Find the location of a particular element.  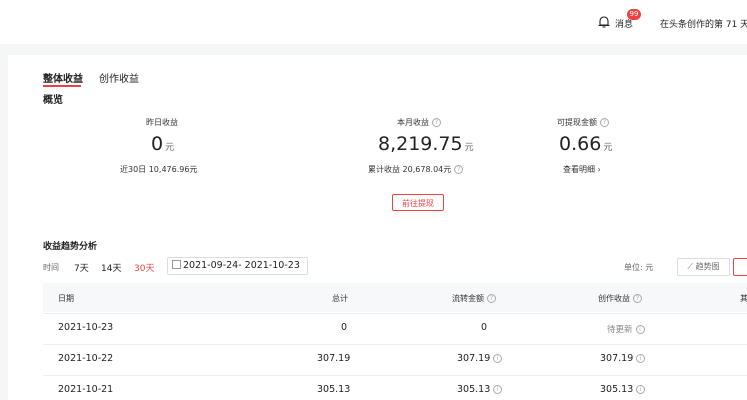

trend-title: 收益趋势分析 is located at coordinates (70, 247).